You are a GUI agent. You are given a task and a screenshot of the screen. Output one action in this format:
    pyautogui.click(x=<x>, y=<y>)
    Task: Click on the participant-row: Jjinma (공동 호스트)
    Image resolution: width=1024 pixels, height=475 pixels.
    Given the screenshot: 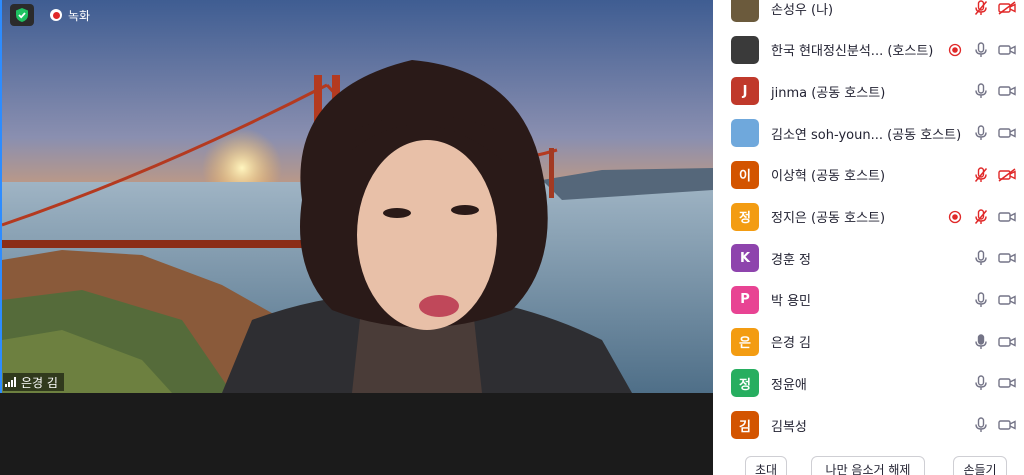 What is the action you would take?
    pyautogui.click(x=868, y=91)
    